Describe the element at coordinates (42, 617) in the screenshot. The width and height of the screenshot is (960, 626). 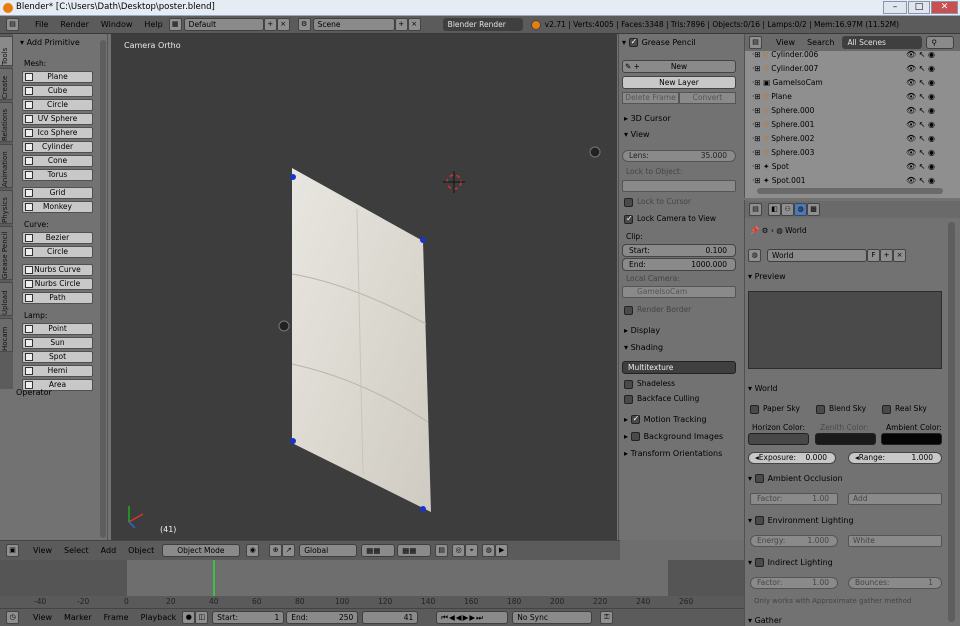
I see `timeline-menu-view: View` at that location.